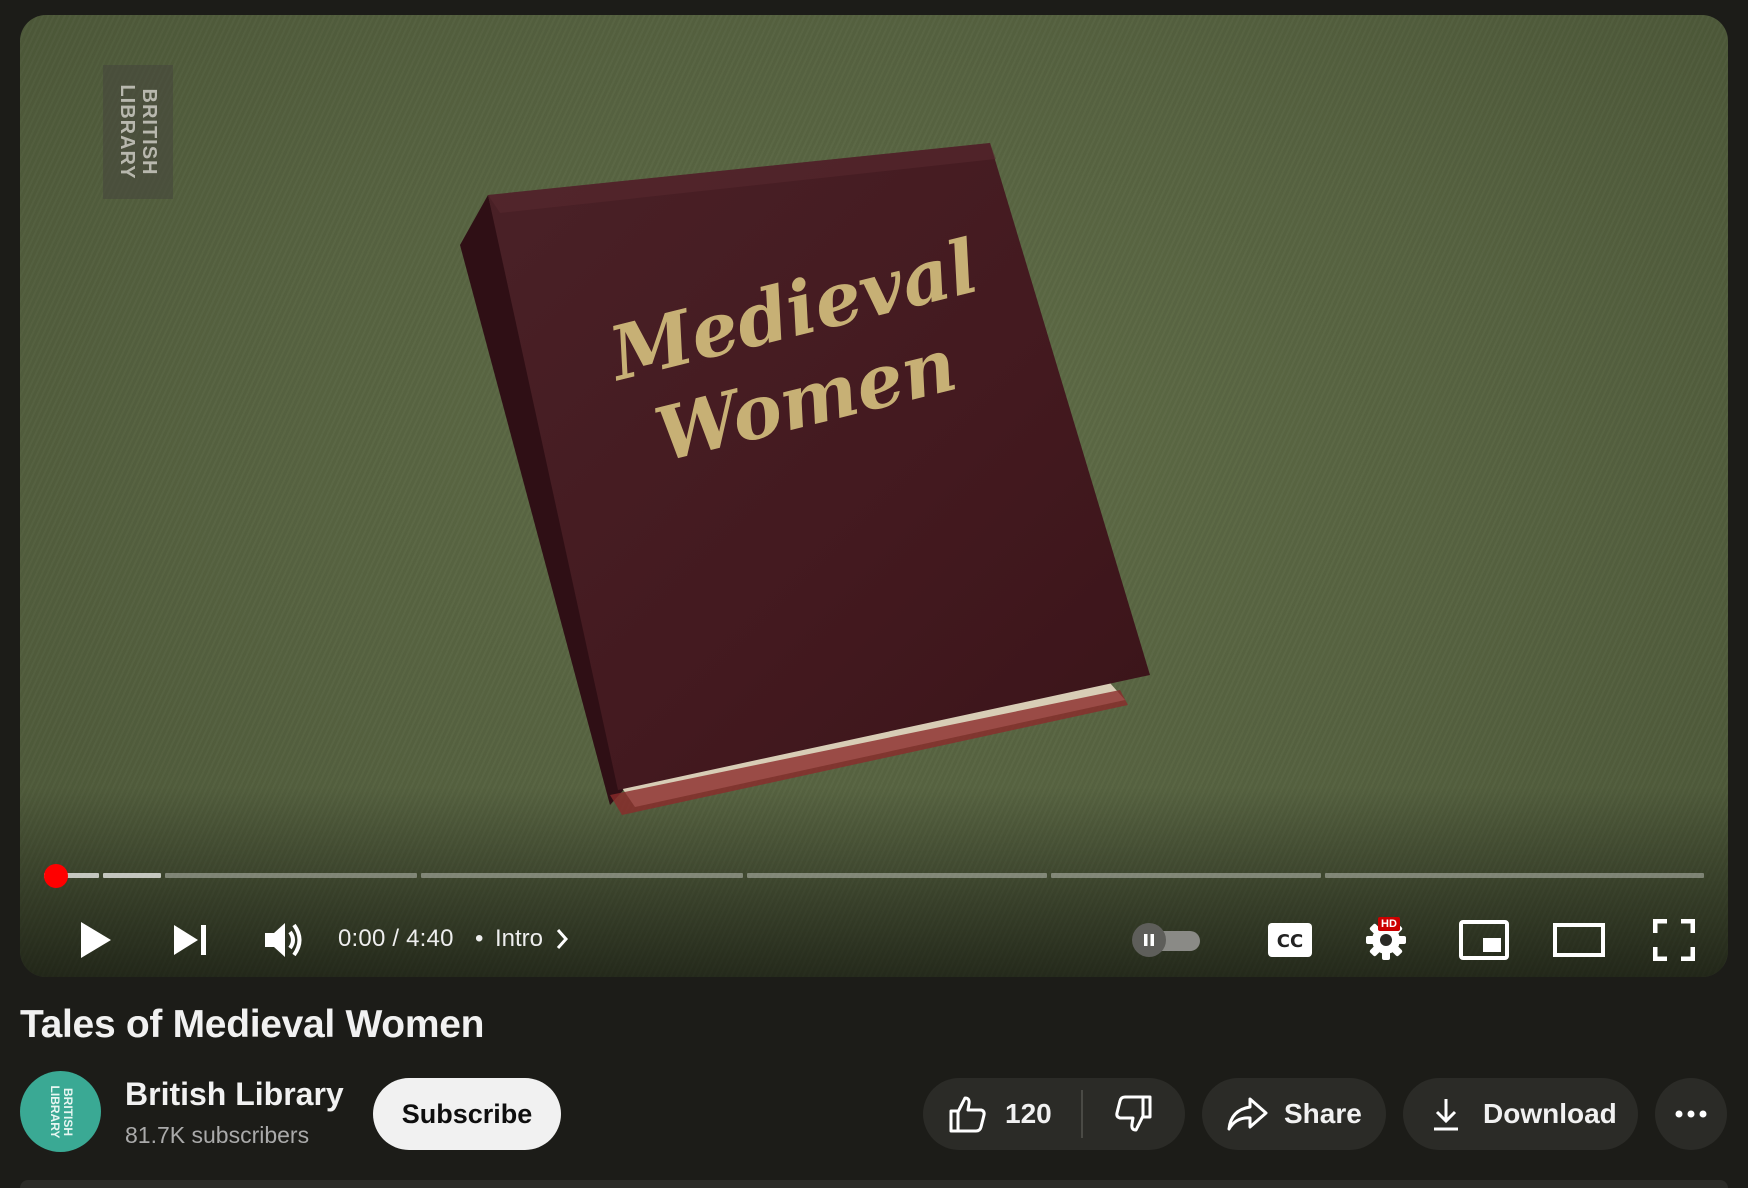  I want to click on subscribe-button: Subscribe, so click(467, 1114).